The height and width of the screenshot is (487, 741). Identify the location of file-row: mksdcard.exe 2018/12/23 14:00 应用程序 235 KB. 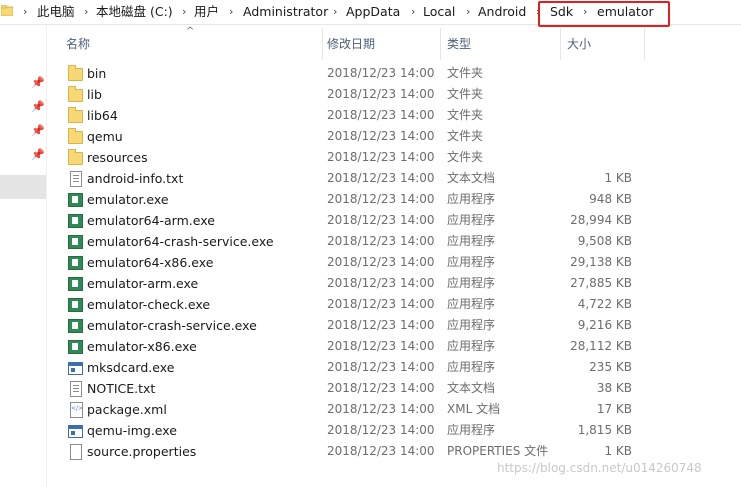
(352, 367).